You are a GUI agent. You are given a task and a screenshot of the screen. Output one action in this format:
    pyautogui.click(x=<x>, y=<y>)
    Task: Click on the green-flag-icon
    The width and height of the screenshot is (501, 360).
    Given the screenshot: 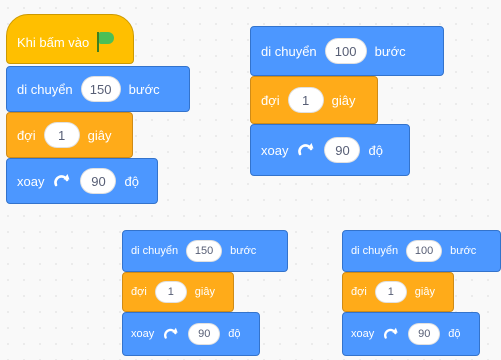 What is the action you would take?
    pyautogui.click(x=106, y=42)
    